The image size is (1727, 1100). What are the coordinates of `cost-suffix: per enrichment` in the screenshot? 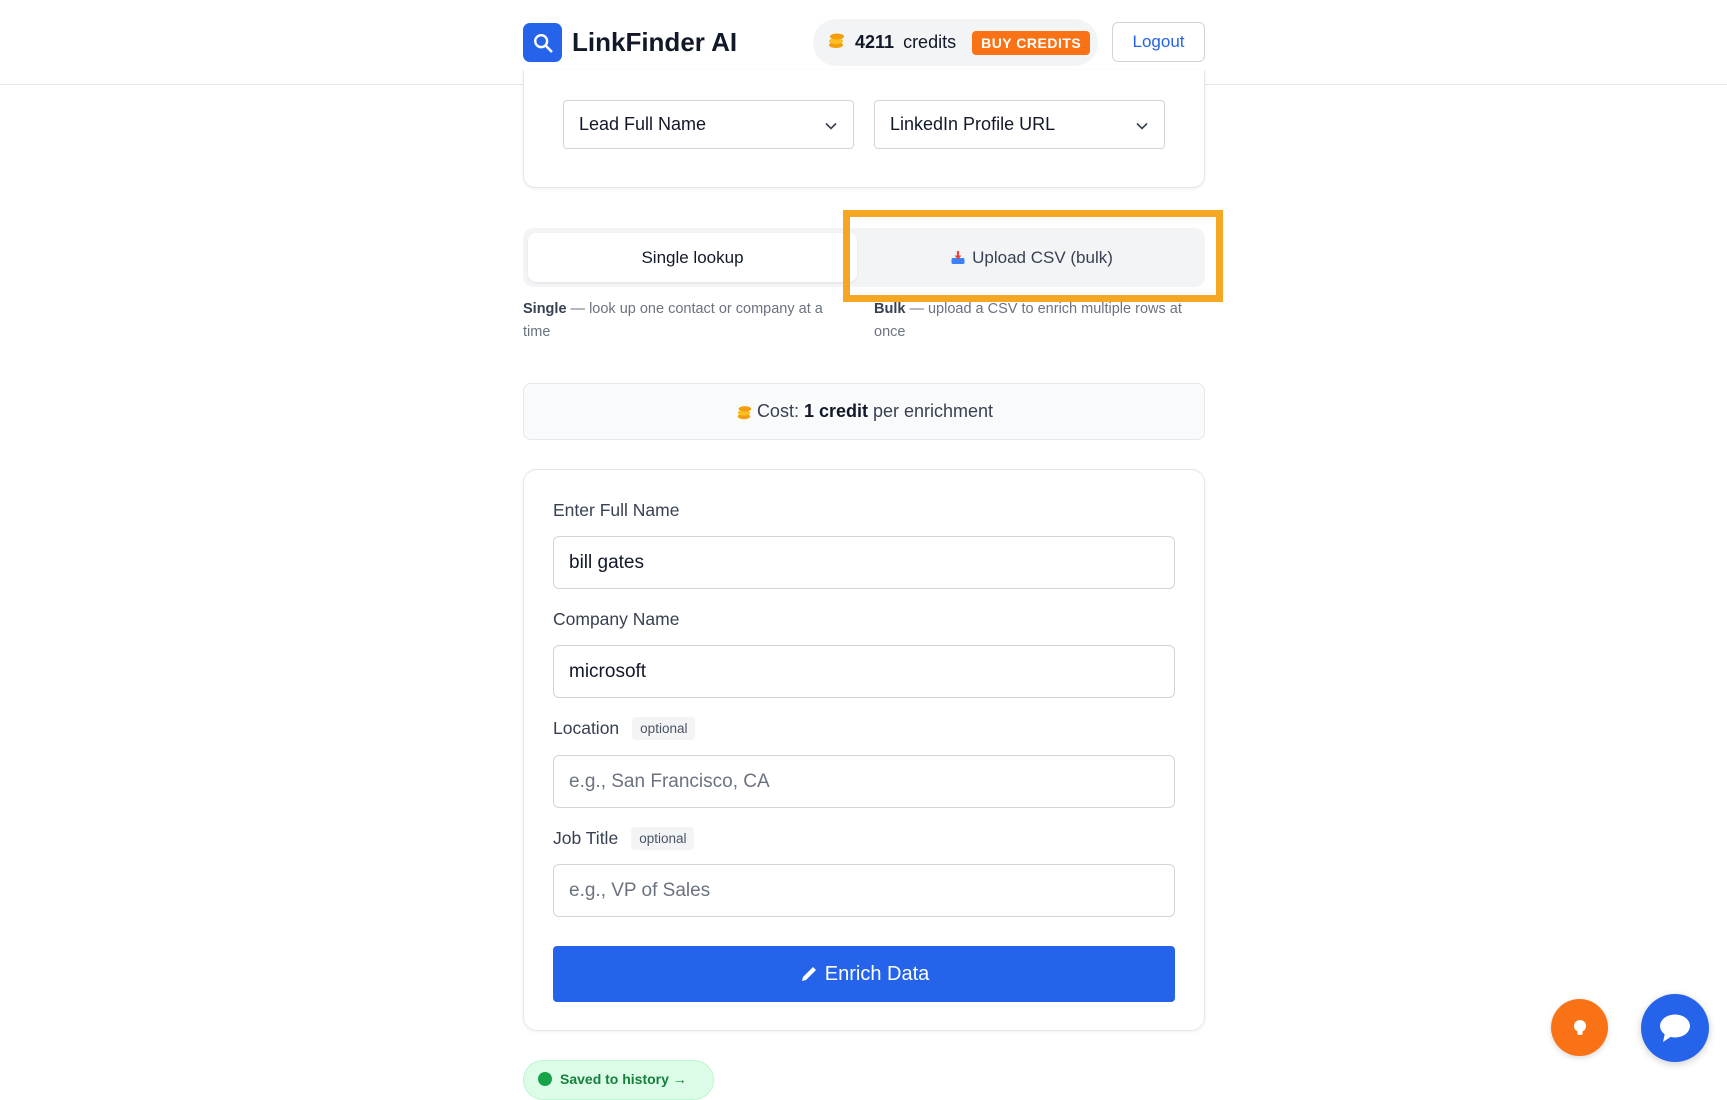 It's located at (933, 411).